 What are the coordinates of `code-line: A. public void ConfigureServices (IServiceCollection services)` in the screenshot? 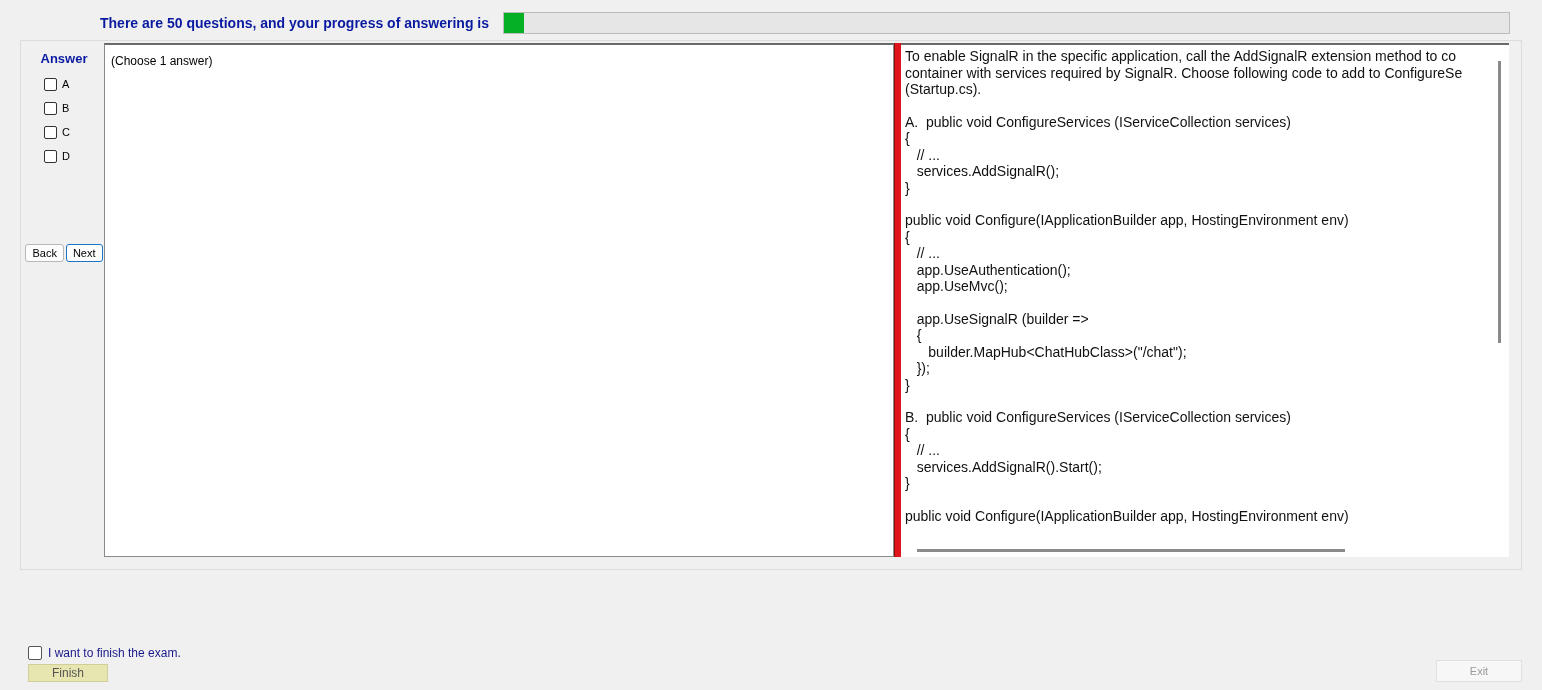 It's located at (1098, 121).